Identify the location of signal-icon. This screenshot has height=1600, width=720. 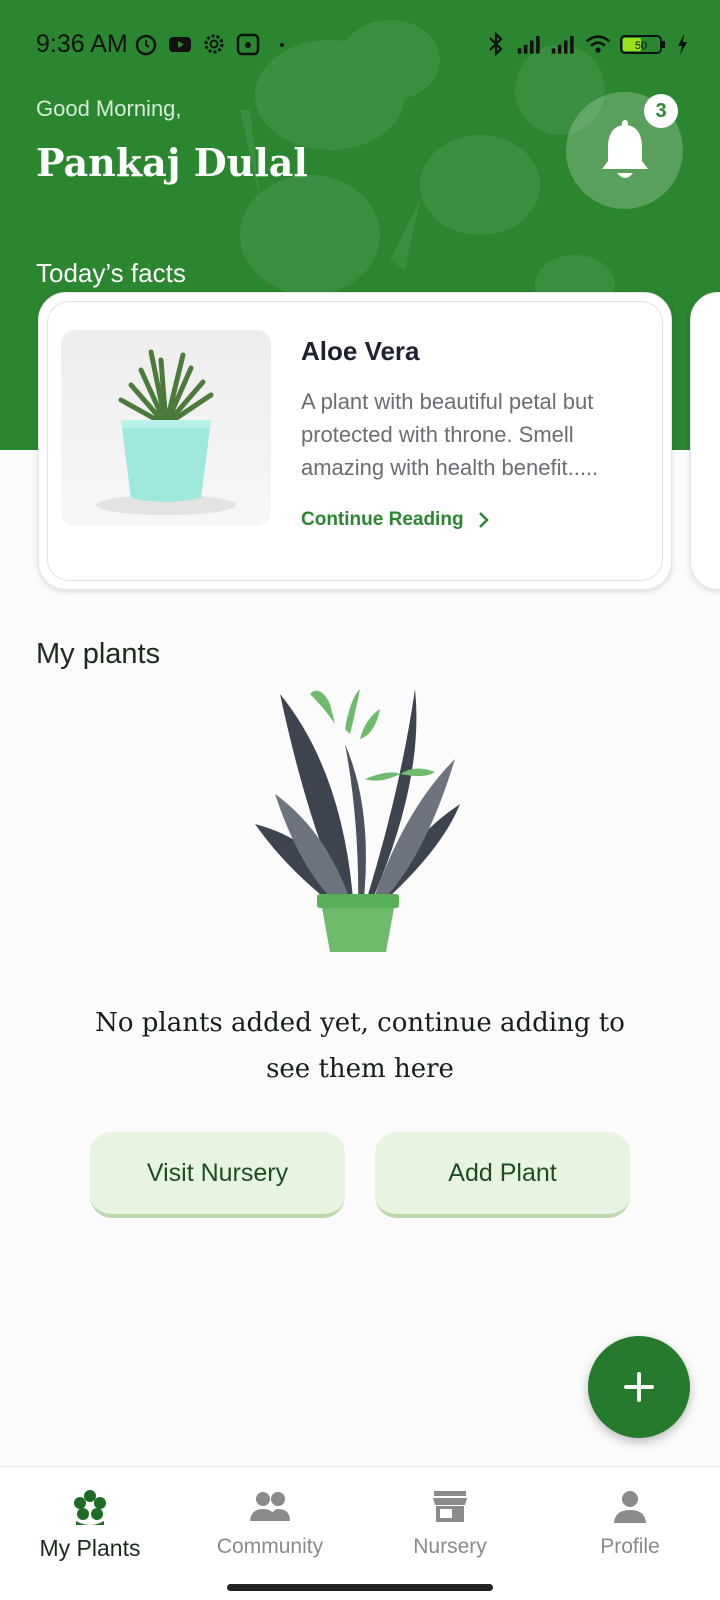
(530, 44).